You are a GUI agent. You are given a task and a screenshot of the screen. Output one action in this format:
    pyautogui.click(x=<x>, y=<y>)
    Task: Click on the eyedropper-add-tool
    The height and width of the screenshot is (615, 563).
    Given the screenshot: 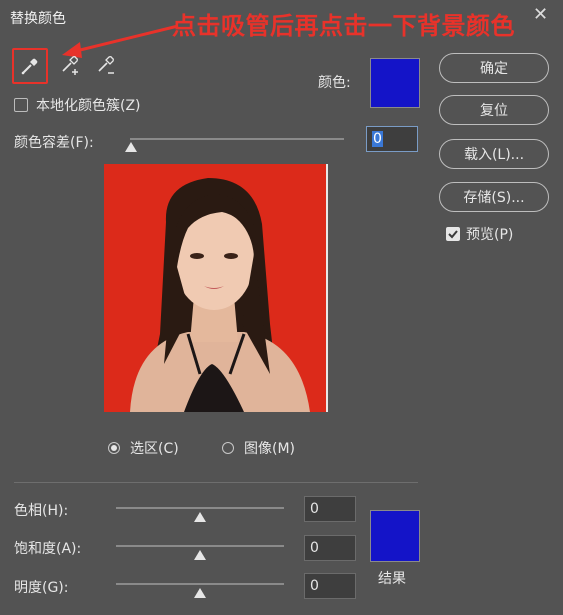 What is the action you would take?
    pyautogui.click(x=70, y=66)
    